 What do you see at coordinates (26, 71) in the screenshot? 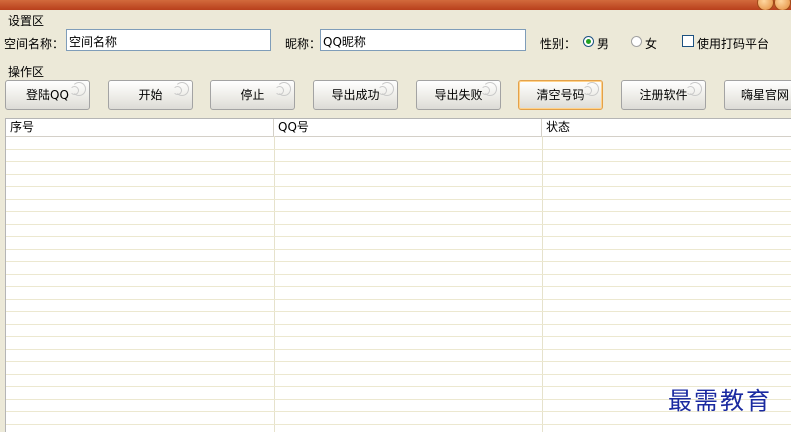
I see `operations-group-label: 操作区` at bounding box center [26, 71].